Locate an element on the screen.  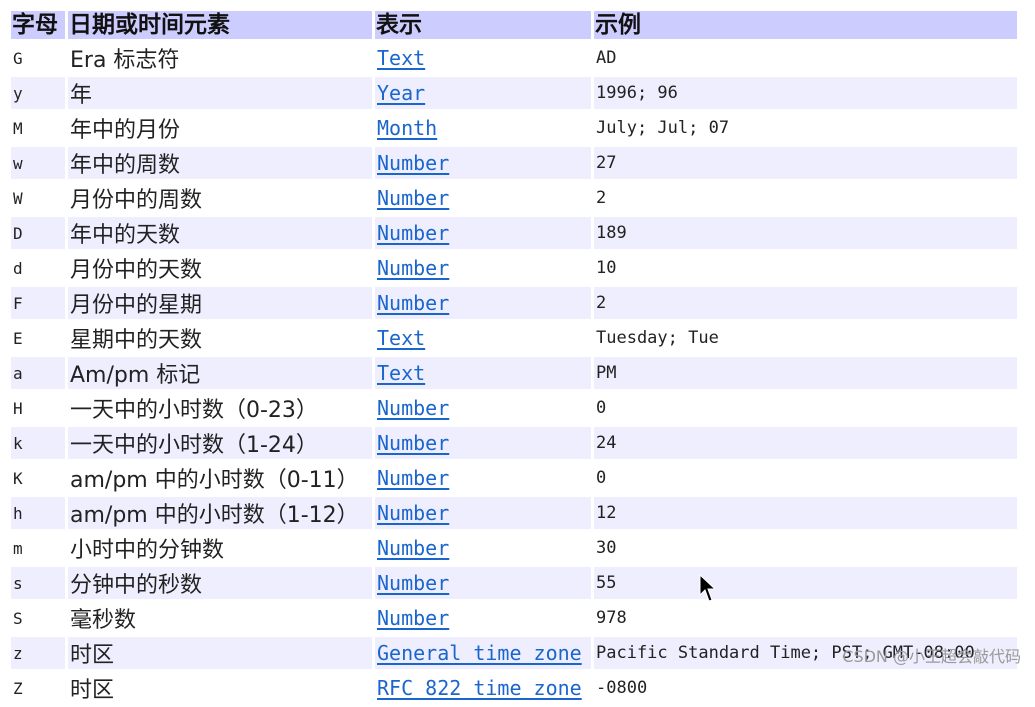
example-value: 55 is located at coordinates (805, 583).